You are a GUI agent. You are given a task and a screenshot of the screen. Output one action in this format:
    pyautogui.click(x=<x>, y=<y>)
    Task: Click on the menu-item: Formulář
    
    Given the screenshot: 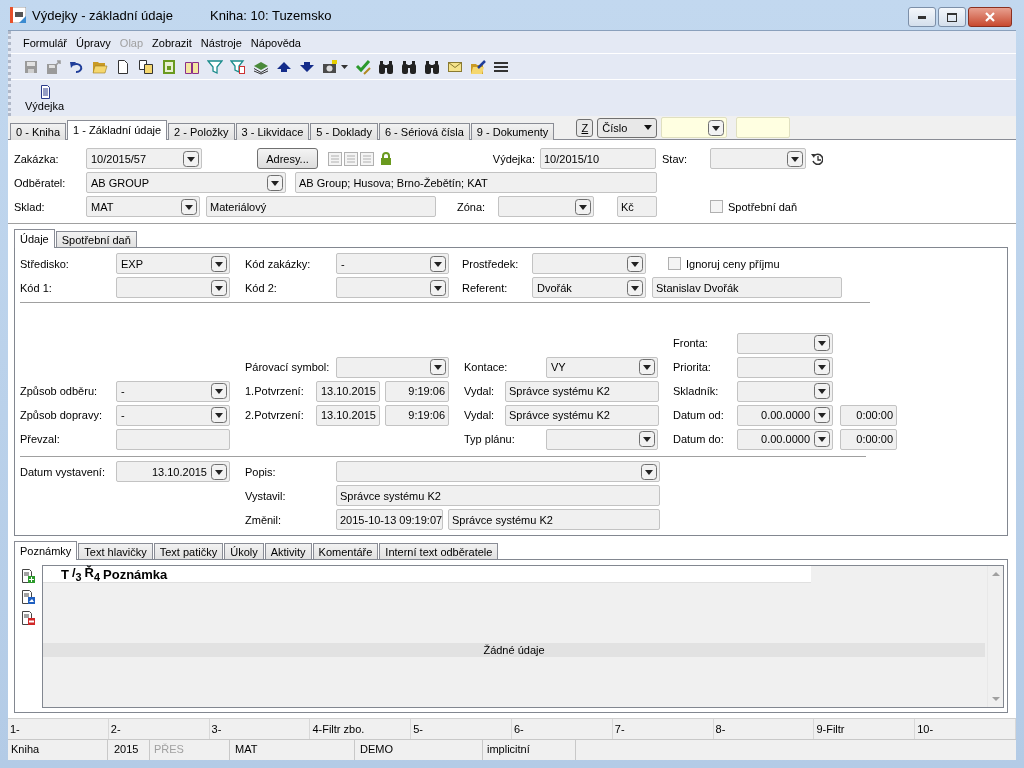 What is the action you would take?
    pyautogui.click(x=45, y=43)
    